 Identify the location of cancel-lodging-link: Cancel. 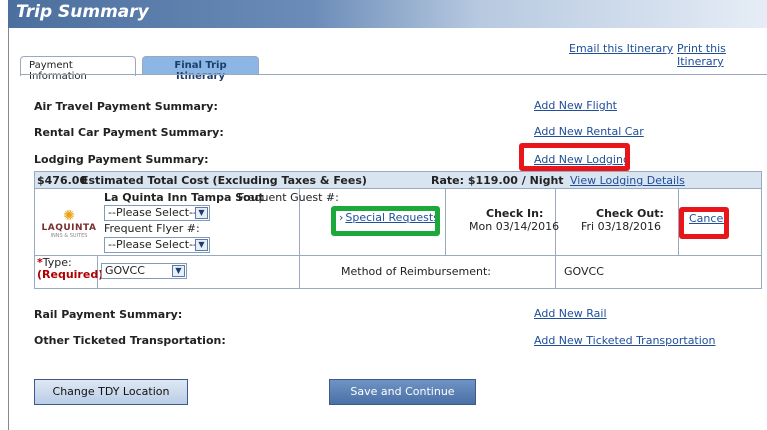
(707, 218).